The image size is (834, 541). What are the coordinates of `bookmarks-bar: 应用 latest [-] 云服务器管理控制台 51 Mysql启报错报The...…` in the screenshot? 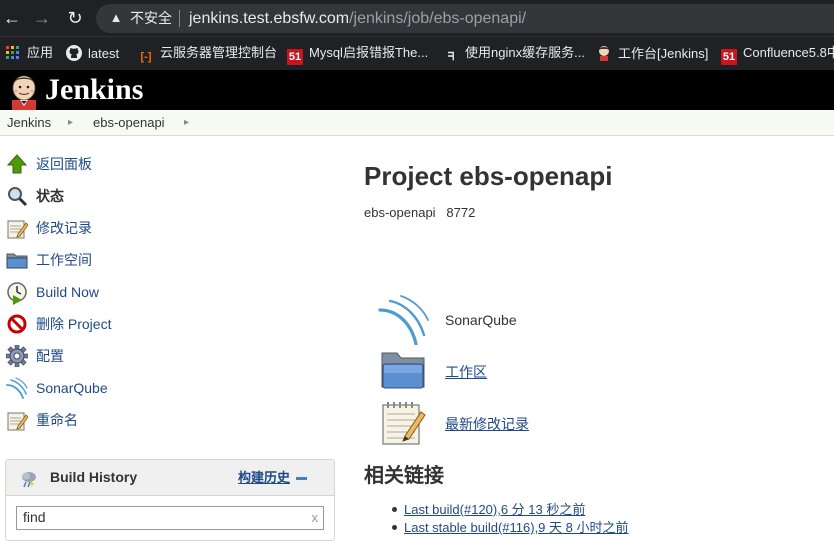 It's located at (417, 53).